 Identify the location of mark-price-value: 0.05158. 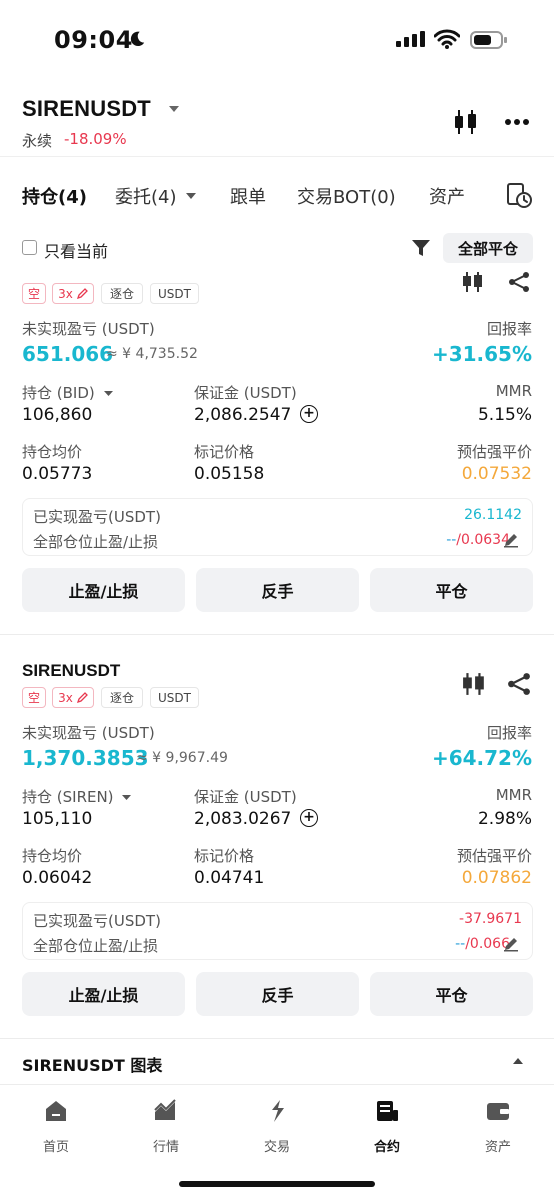
(229, 474).